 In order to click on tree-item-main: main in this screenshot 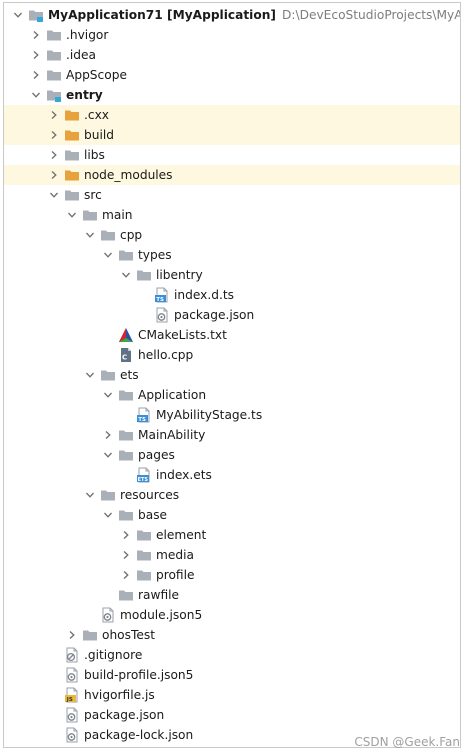, I will do `click(232, 215)`.